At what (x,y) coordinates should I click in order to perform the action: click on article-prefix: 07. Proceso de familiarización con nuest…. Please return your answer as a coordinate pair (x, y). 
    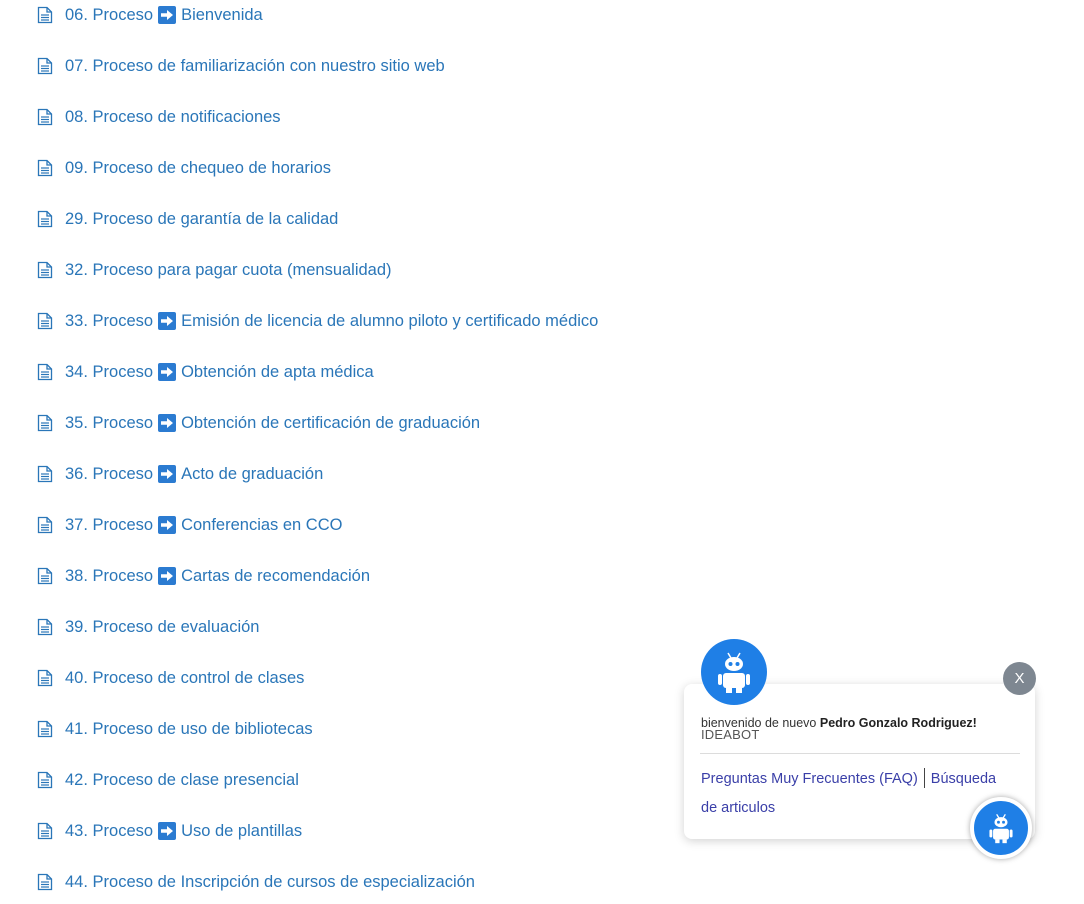
    Looking at the image, I should click on (255, 65).